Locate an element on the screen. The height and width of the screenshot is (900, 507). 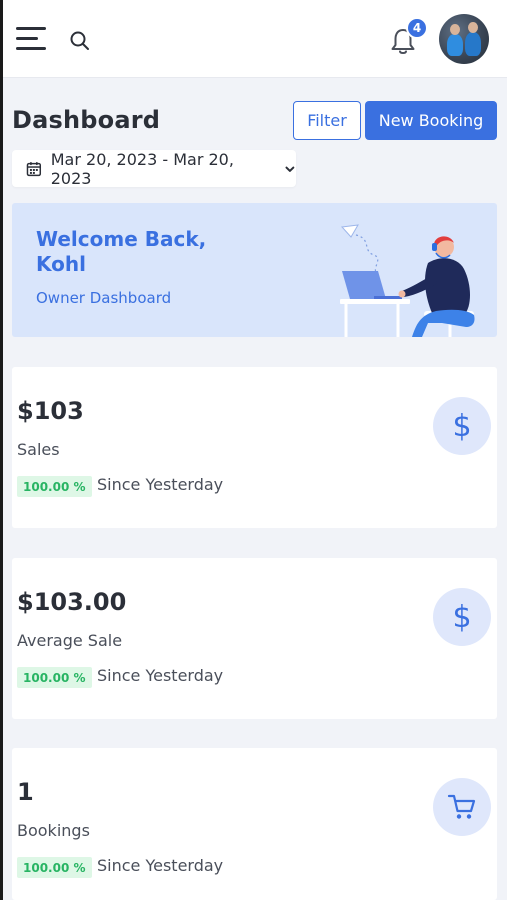
menu-icon is located at coordinates (32, 40).